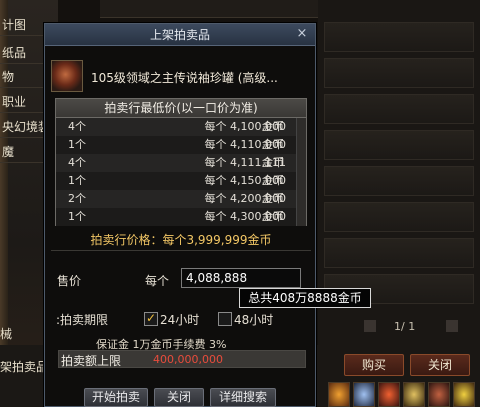 The width and height of the screenshot is (480, 407). I want to click on limit-value: 400,000,000, so click(188, 359).